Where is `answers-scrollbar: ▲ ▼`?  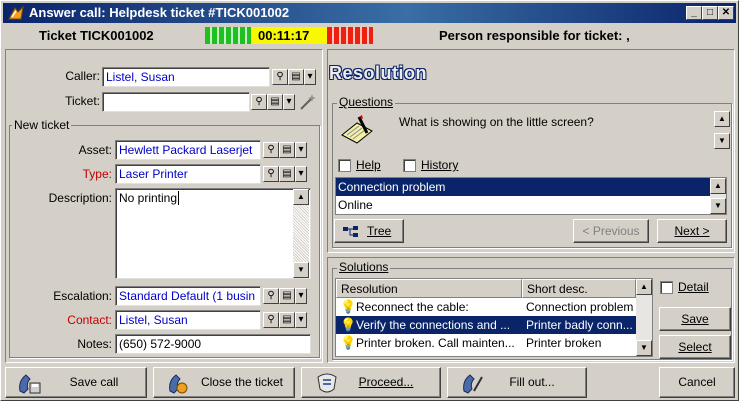
answers-scrollbar: ▲ ▼ is located at coordinates (718, 196).